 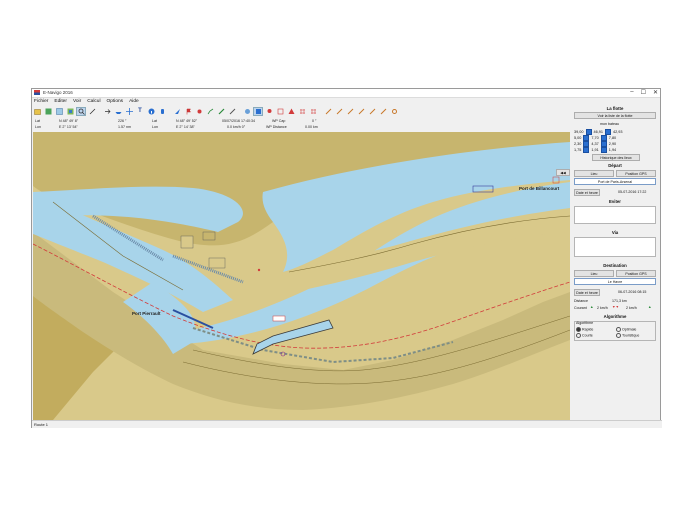 What do you see at coordinates (612, 144) in the screenshot?
I see `fleet-value: 2,90` at bounding box center [612, 144].